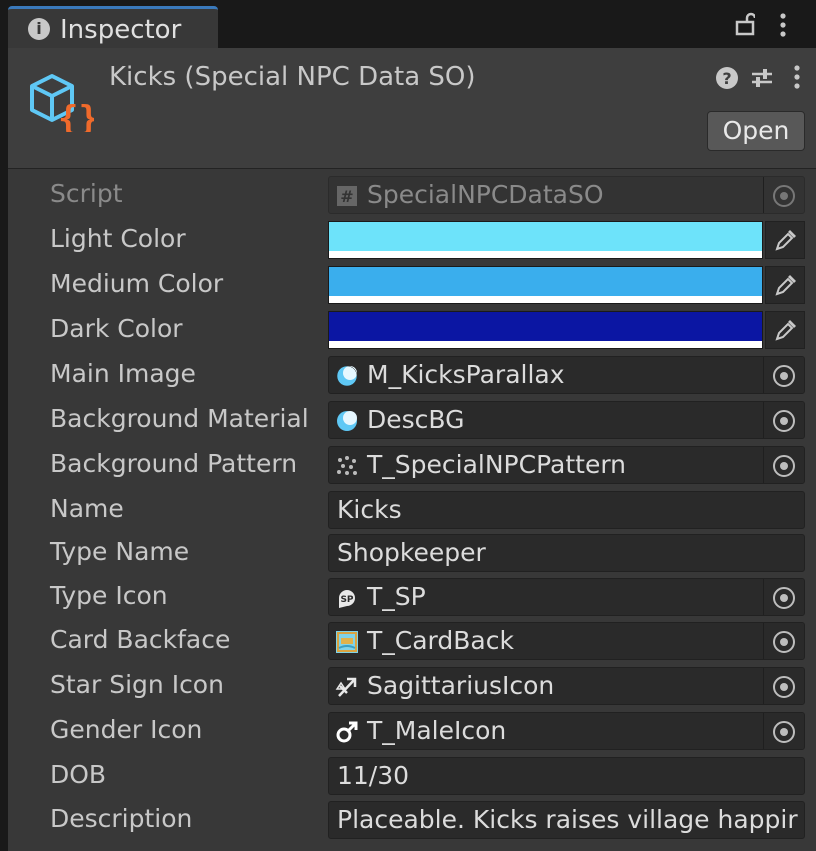 This screenshot has width=816, height=851. Describe the element at coordinates (86, 193) in the screenshot. I see `field-label: Script` at that location.